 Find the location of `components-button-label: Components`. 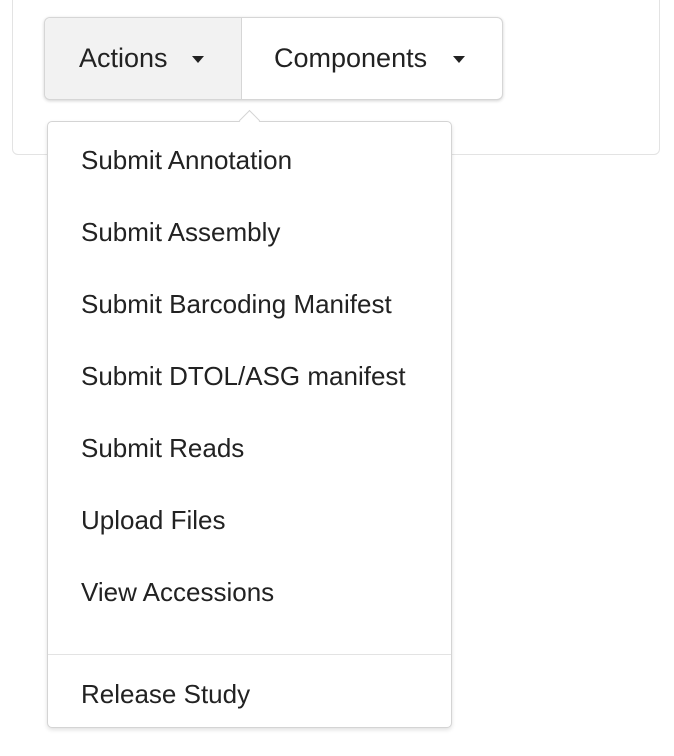

components-button-label: Components is located at coordinates (351, 58).